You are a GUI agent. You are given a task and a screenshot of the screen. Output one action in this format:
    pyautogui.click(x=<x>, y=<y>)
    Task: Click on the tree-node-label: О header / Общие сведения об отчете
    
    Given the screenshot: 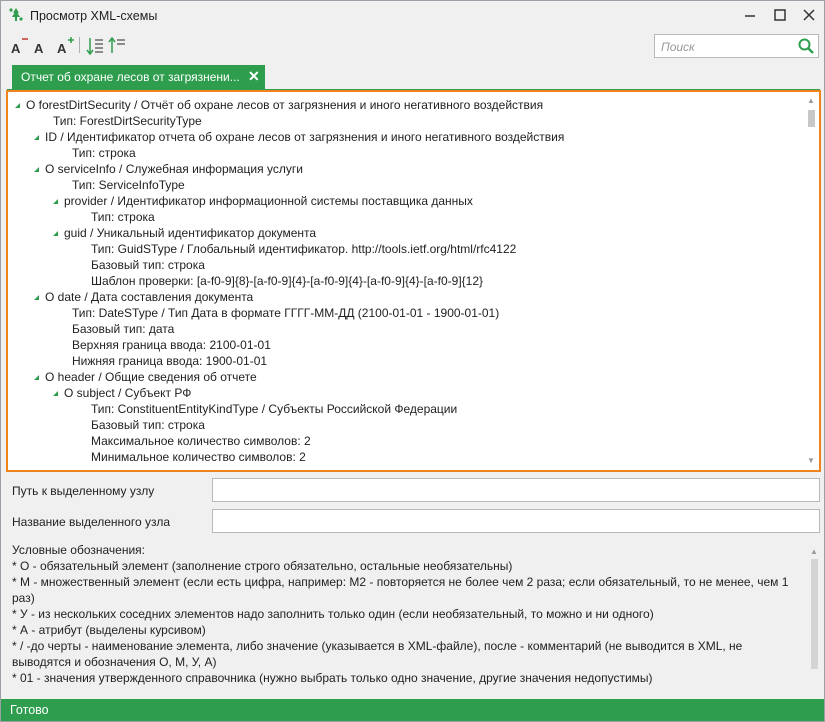 What is the action you would take?
    pyautogui.click(x=151, y=377)
    